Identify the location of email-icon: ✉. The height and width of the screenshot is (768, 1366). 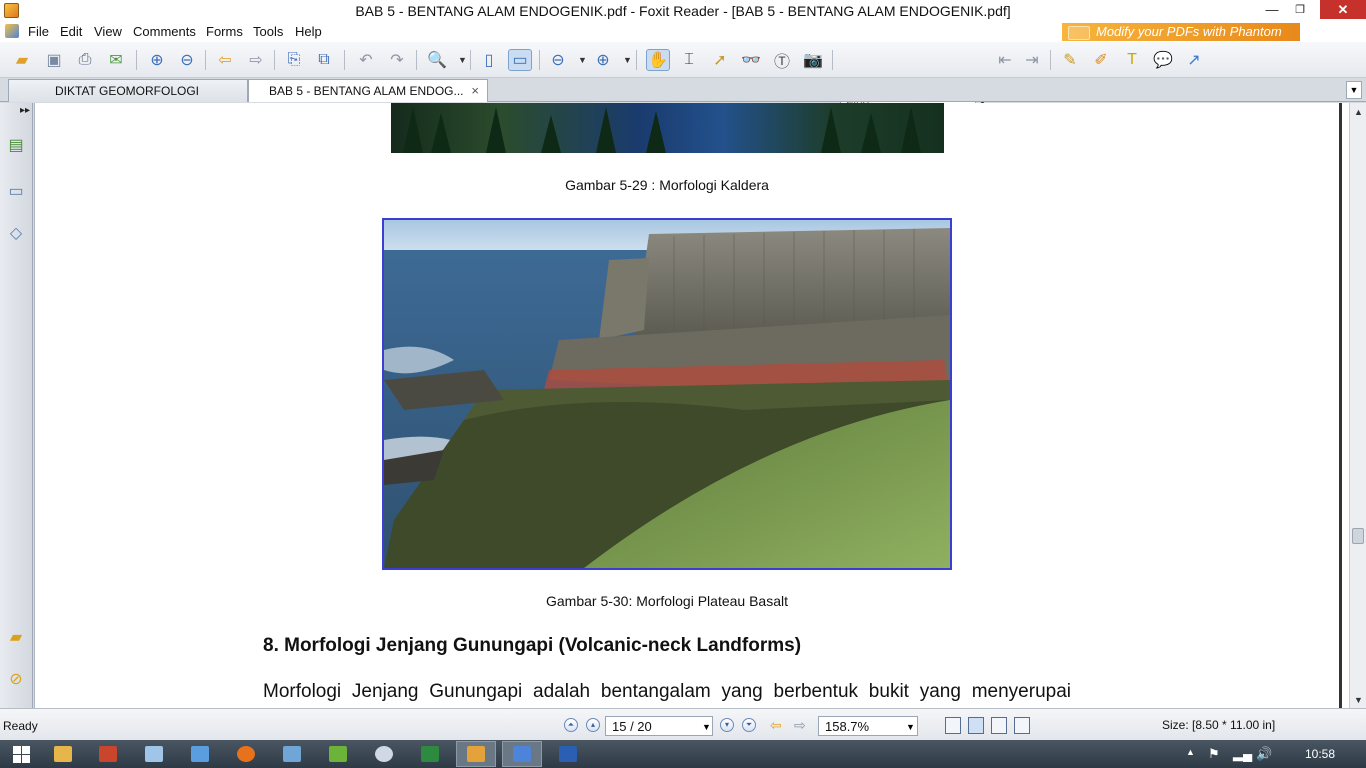
(116, 60).